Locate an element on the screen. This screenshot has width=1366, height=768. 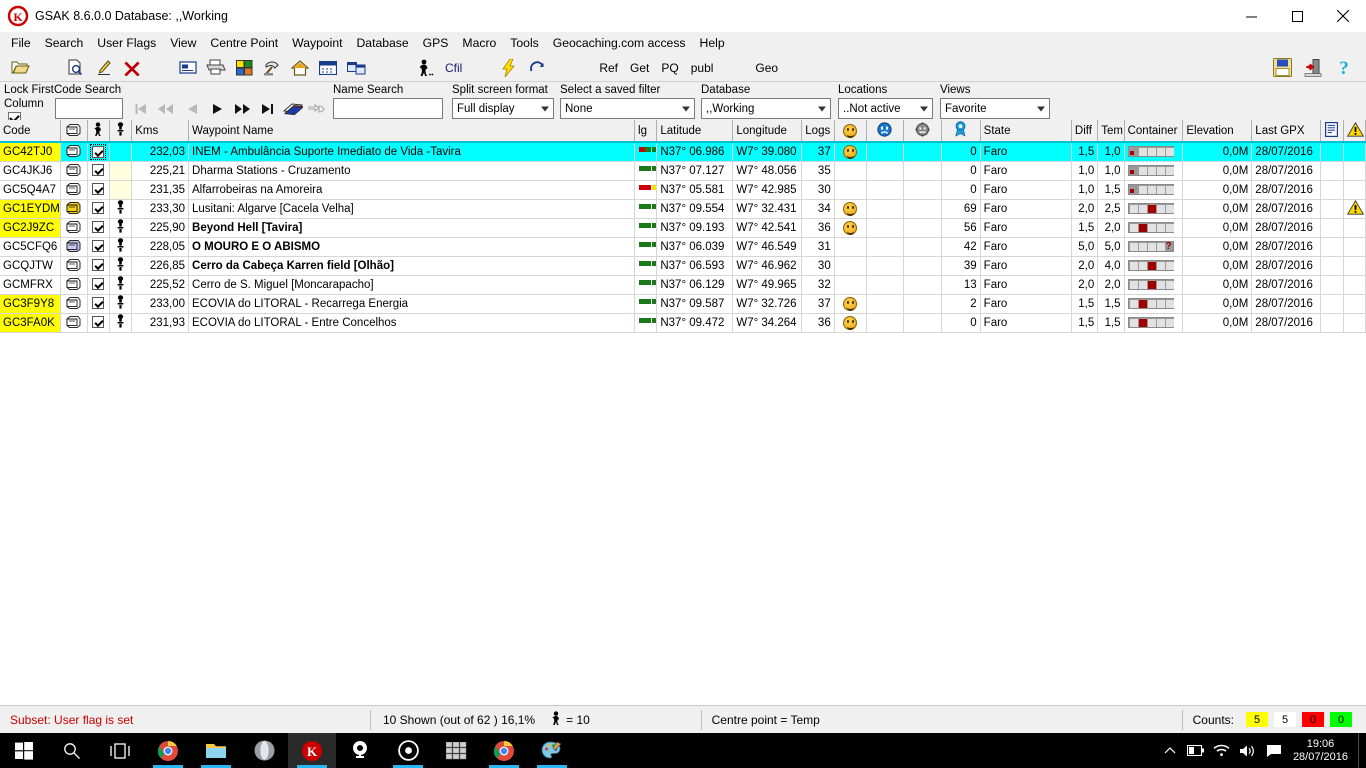
menu-tools: Tools is located at coordinates (524, 43).